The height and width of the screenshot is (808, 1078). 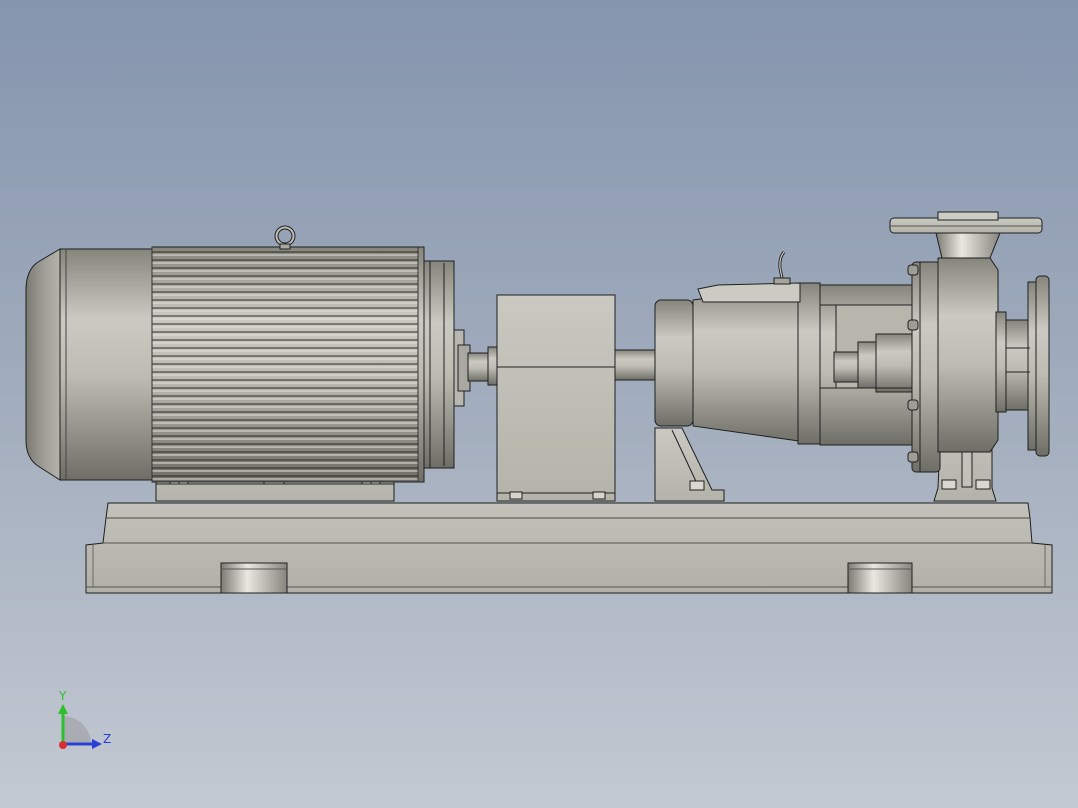 I want to click on volute-casing, so click(x=978, y=367).